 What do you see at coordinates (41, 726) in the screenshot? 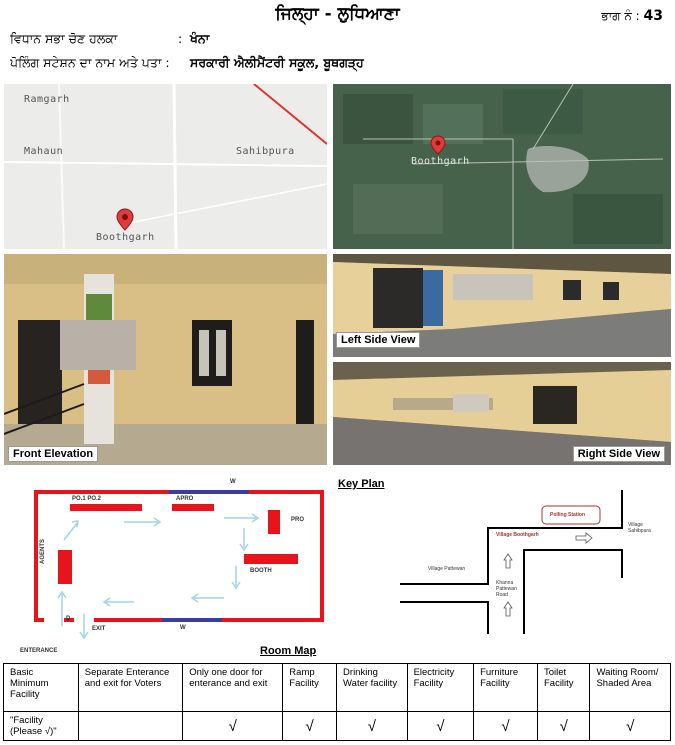
I see `facility-row-label: "Facility (Please √)"` at bounding box center [41, 726].